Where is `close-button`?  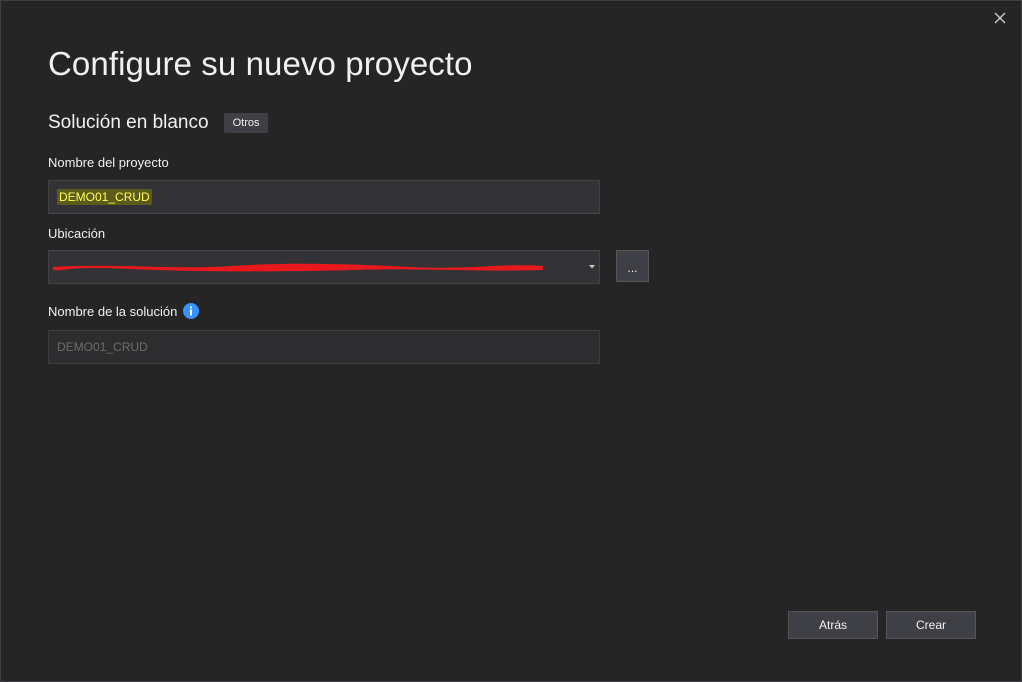
close-button is located at coordinates (1000, 18).